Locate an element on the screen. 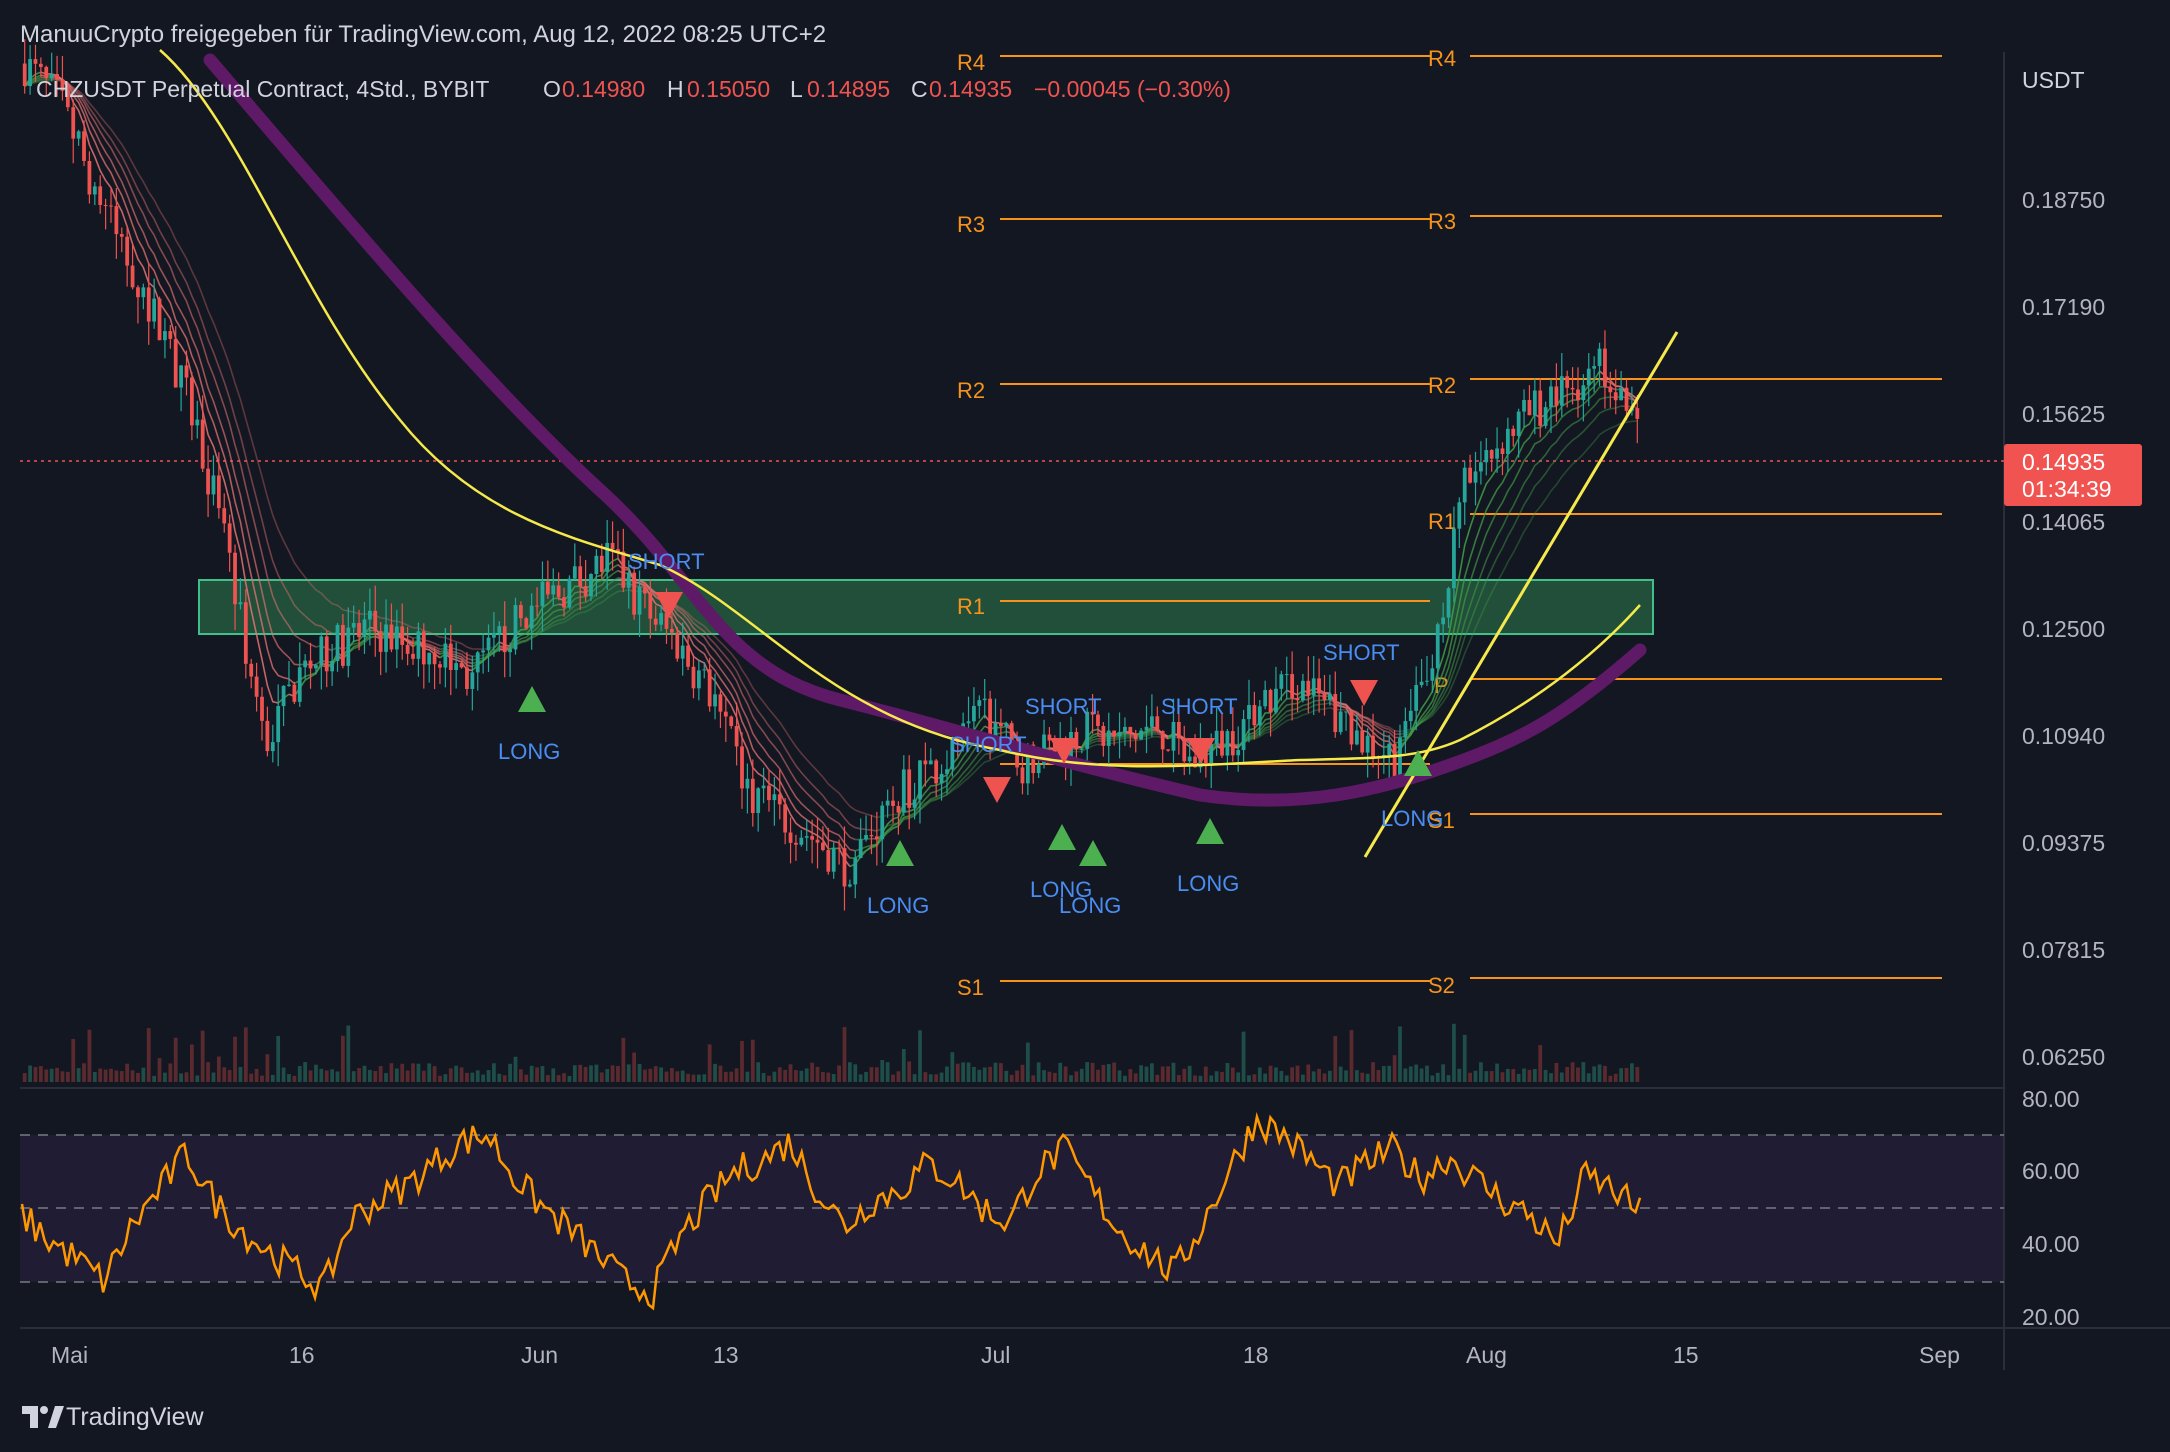 This screenshot has height=1452, width=2170. bar-countdown: 01:34:39 is located at coordinates (2067, 489).